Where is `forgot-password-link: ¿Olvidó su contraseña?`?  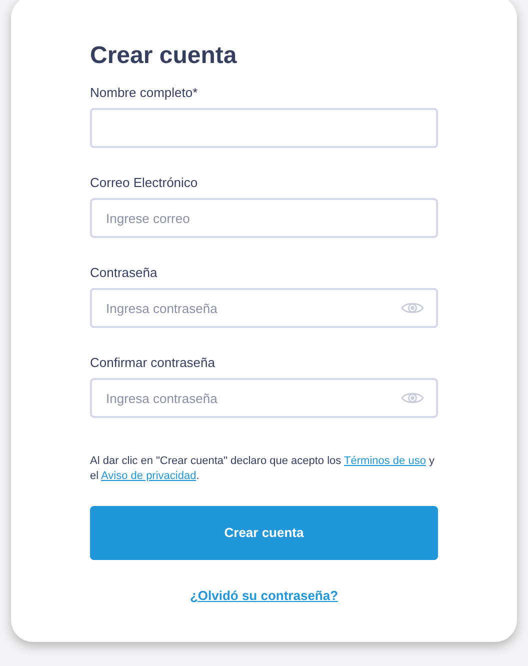 forgot-password-link: ¿Olvidó su contraseña? is located at coordinates (264, 596).